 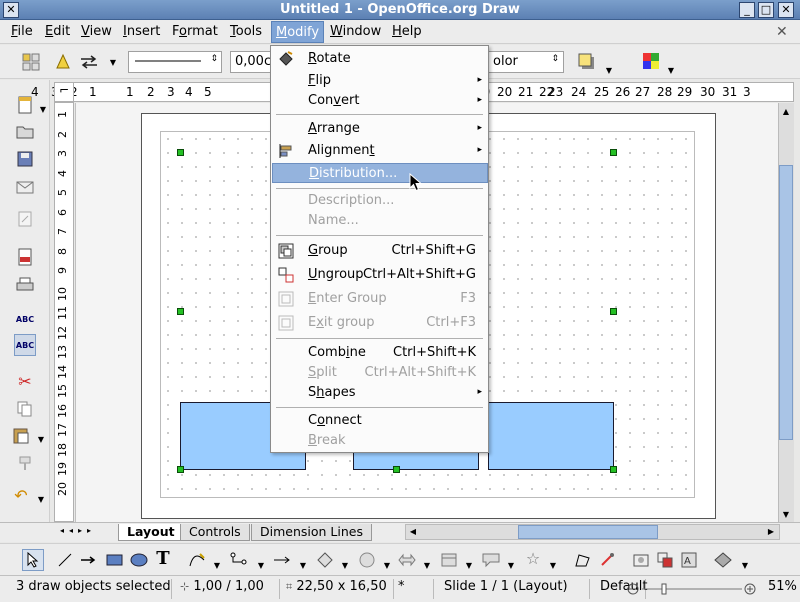 What do you see at coordinates (414, 589) in the screenshot?
I see `document-modified-status: *` at bounding box center [414, 589].